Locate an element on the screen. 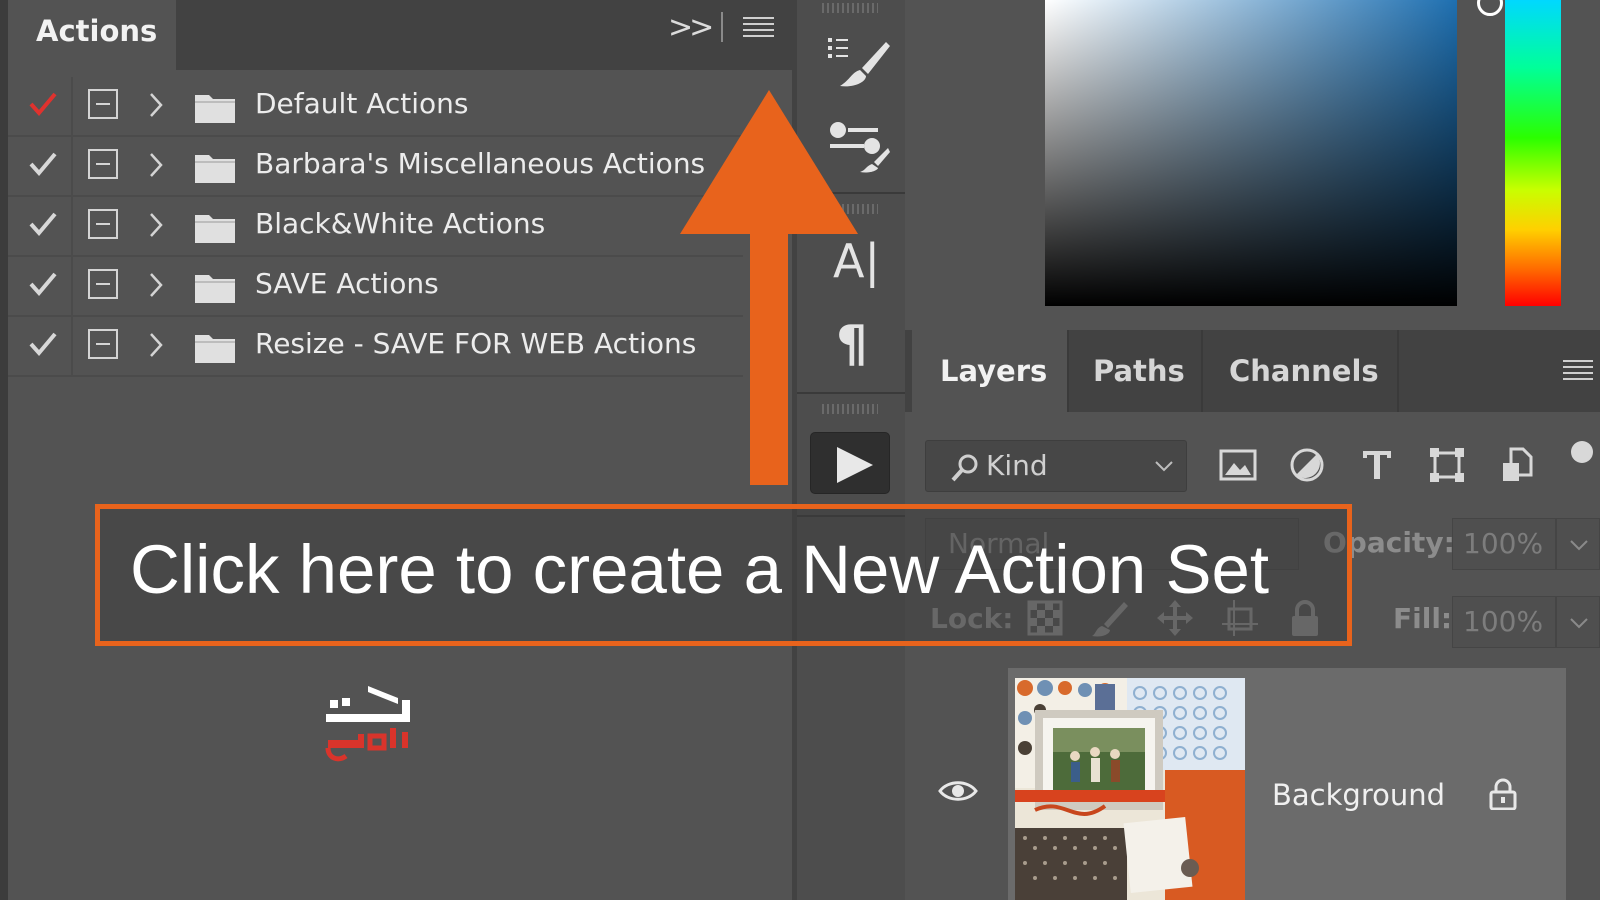 The image size is (1600, 900). hue-slider is located at coordinates (1533, 153).